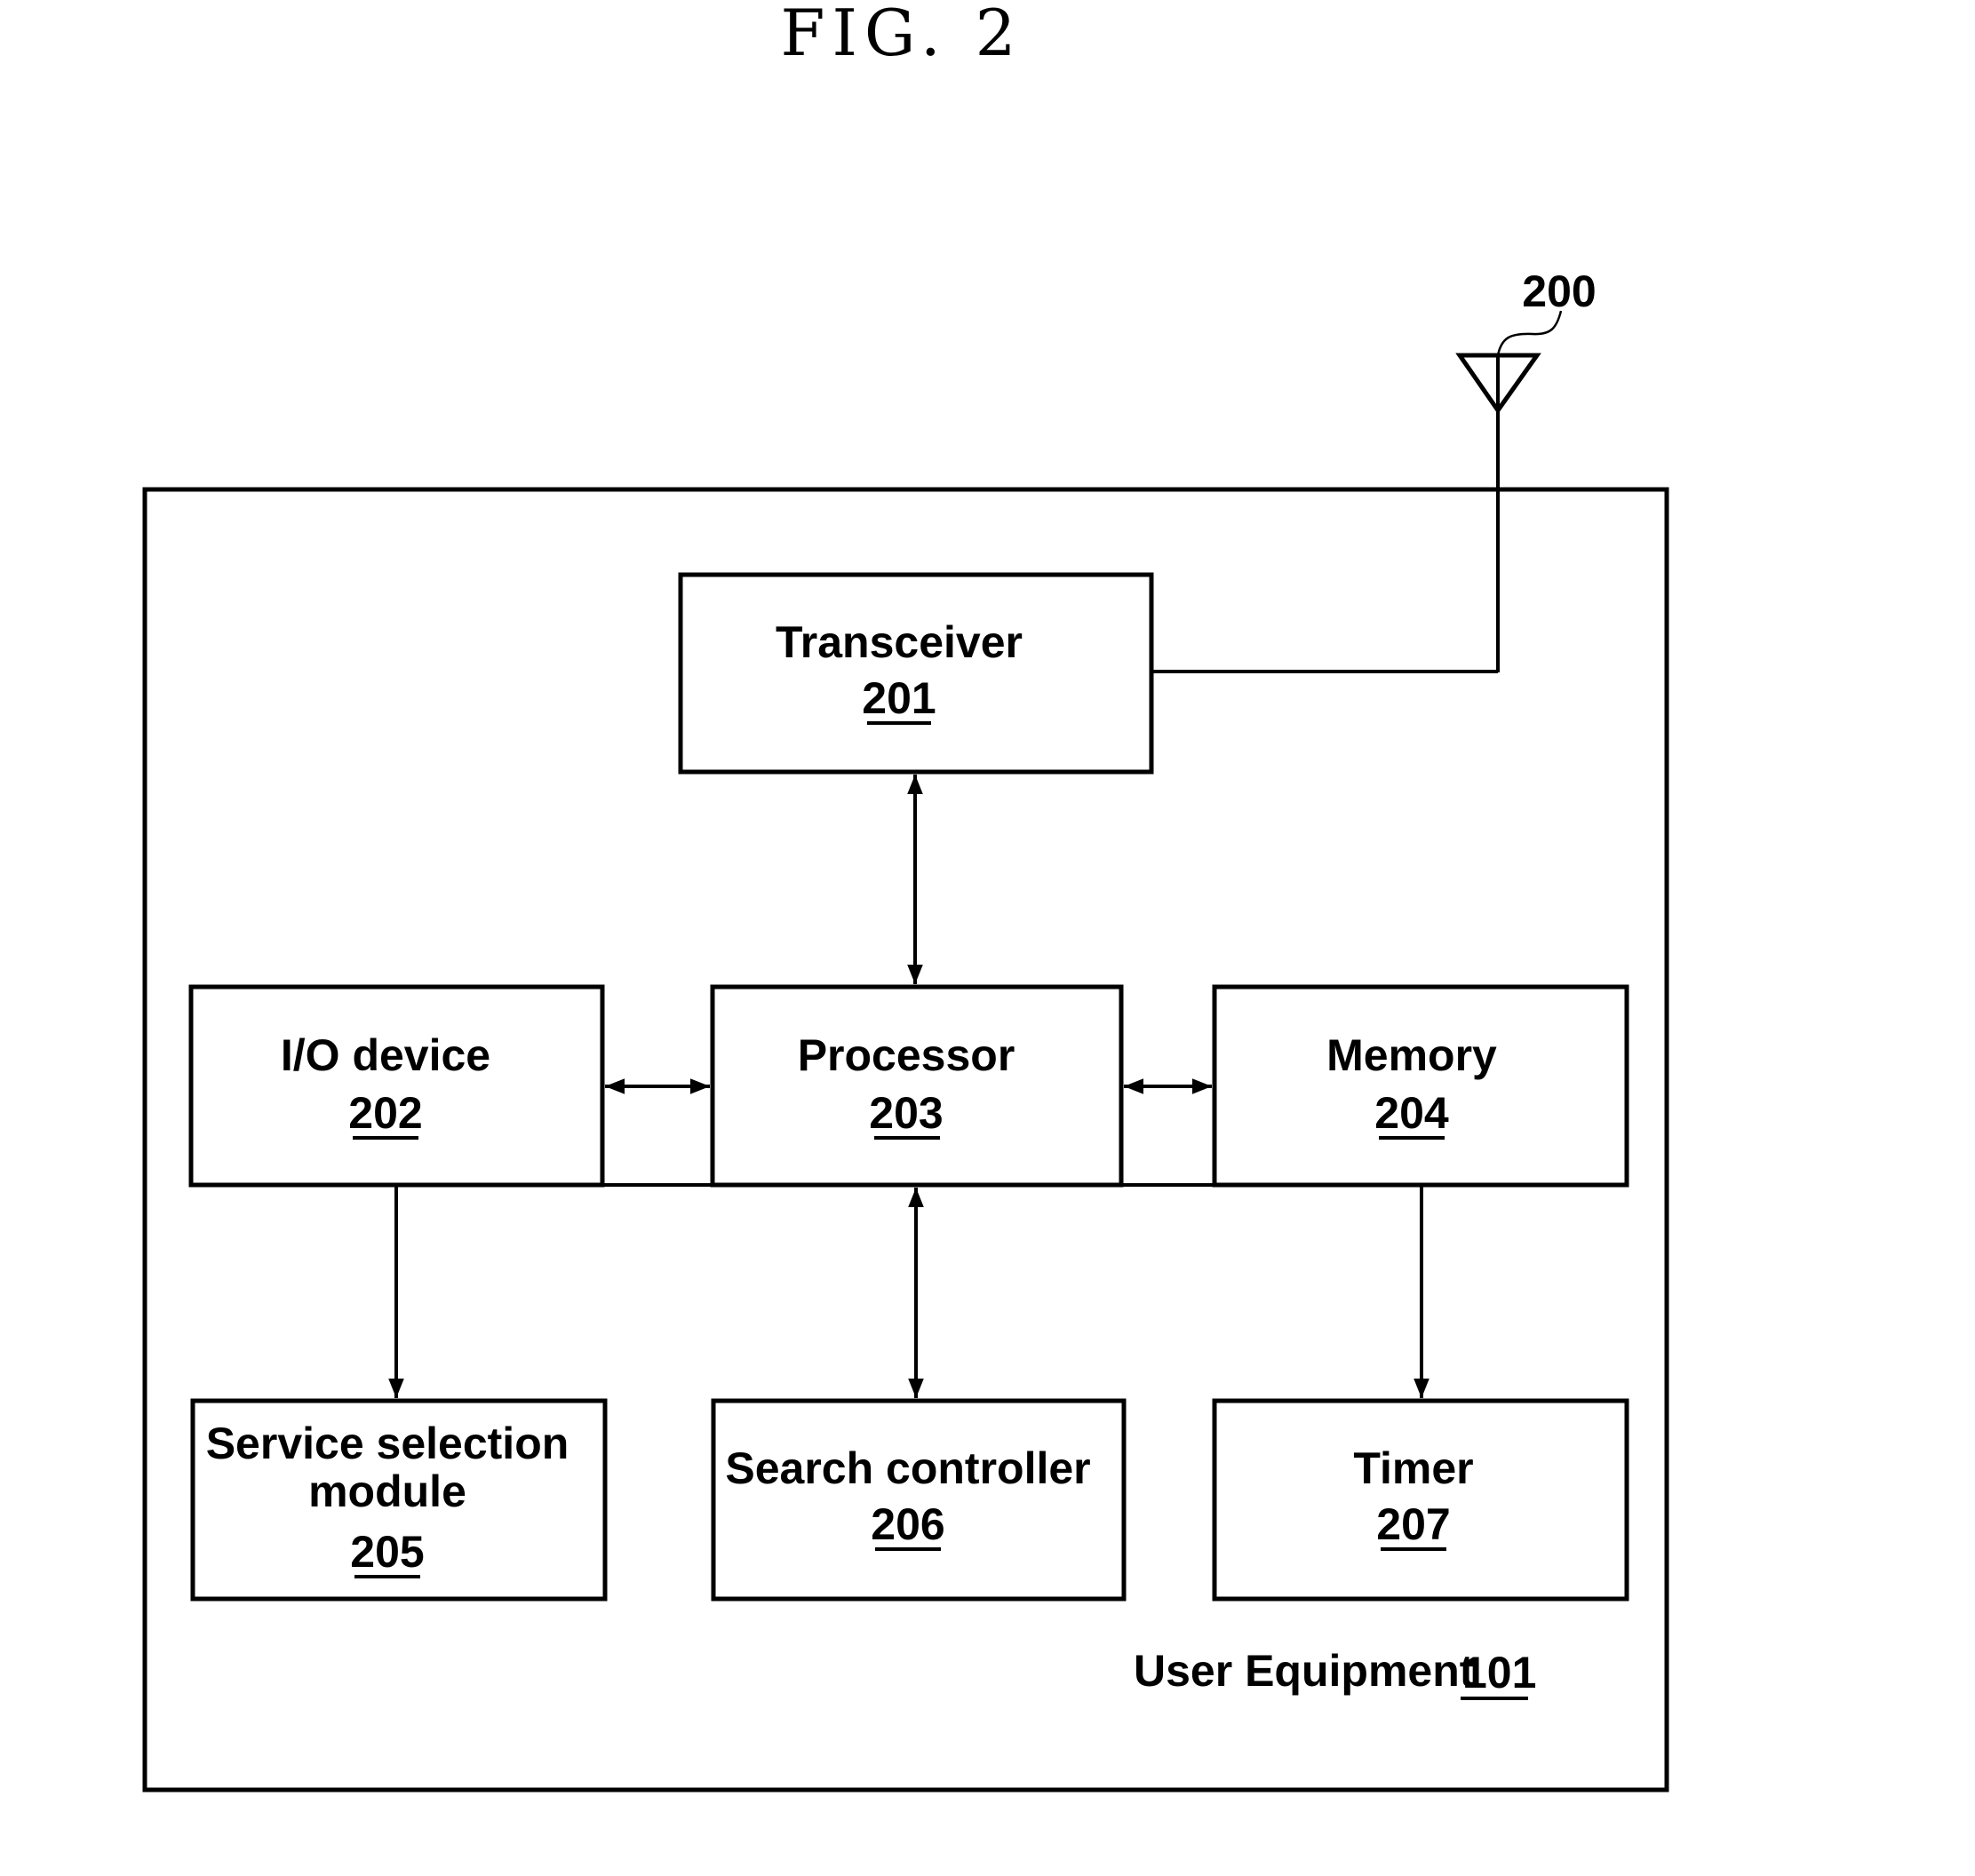  I want to click on block-service-selection-module: Service selection module 205, so click(399, 1500).